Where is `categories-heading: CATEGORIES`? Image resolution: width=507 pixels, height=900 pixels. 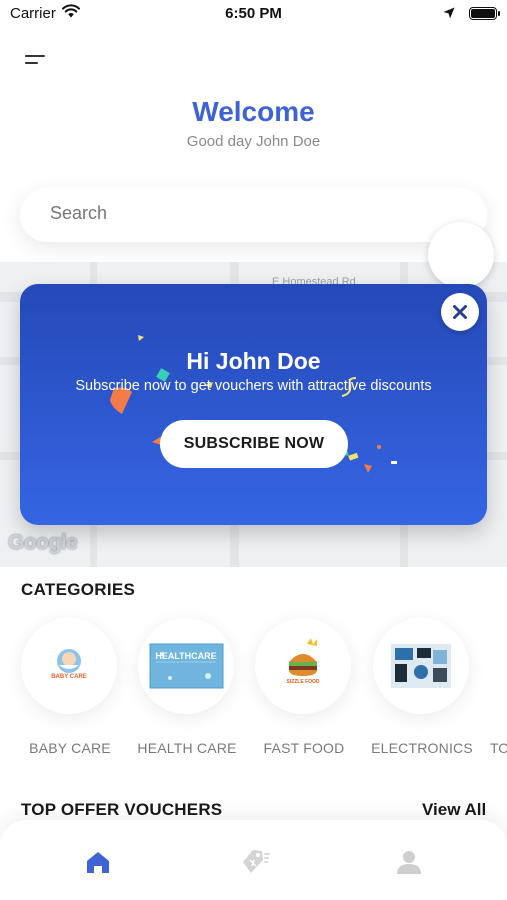
categories-heading: CATEGORIES is located at coordinates (78, 589).